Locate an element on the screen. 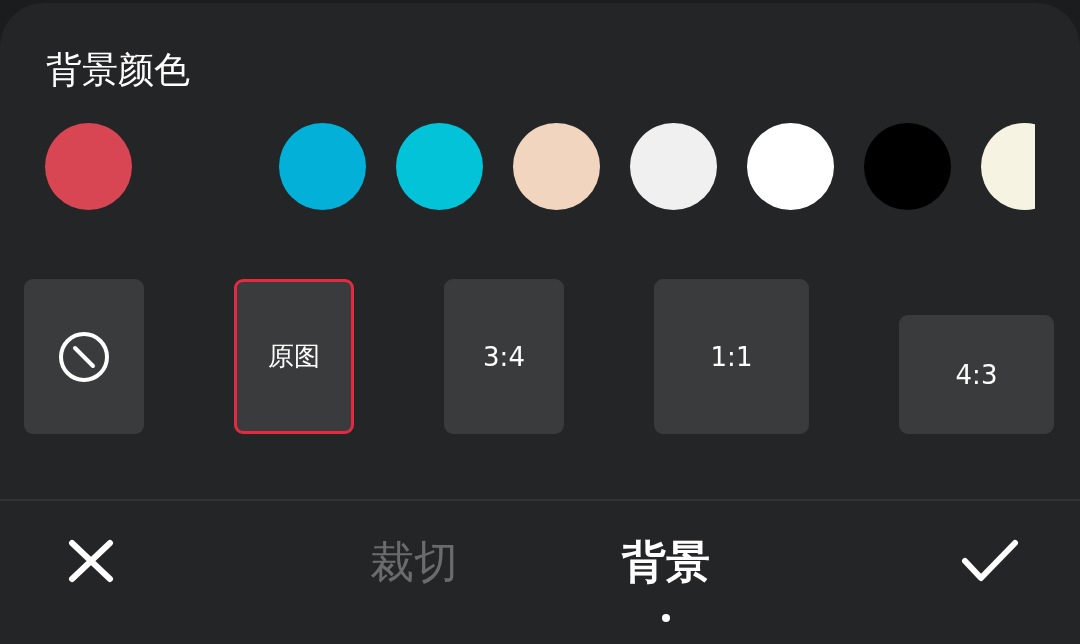 The image size is (1080, 644). check-icon is located at coordinates (990, 561).